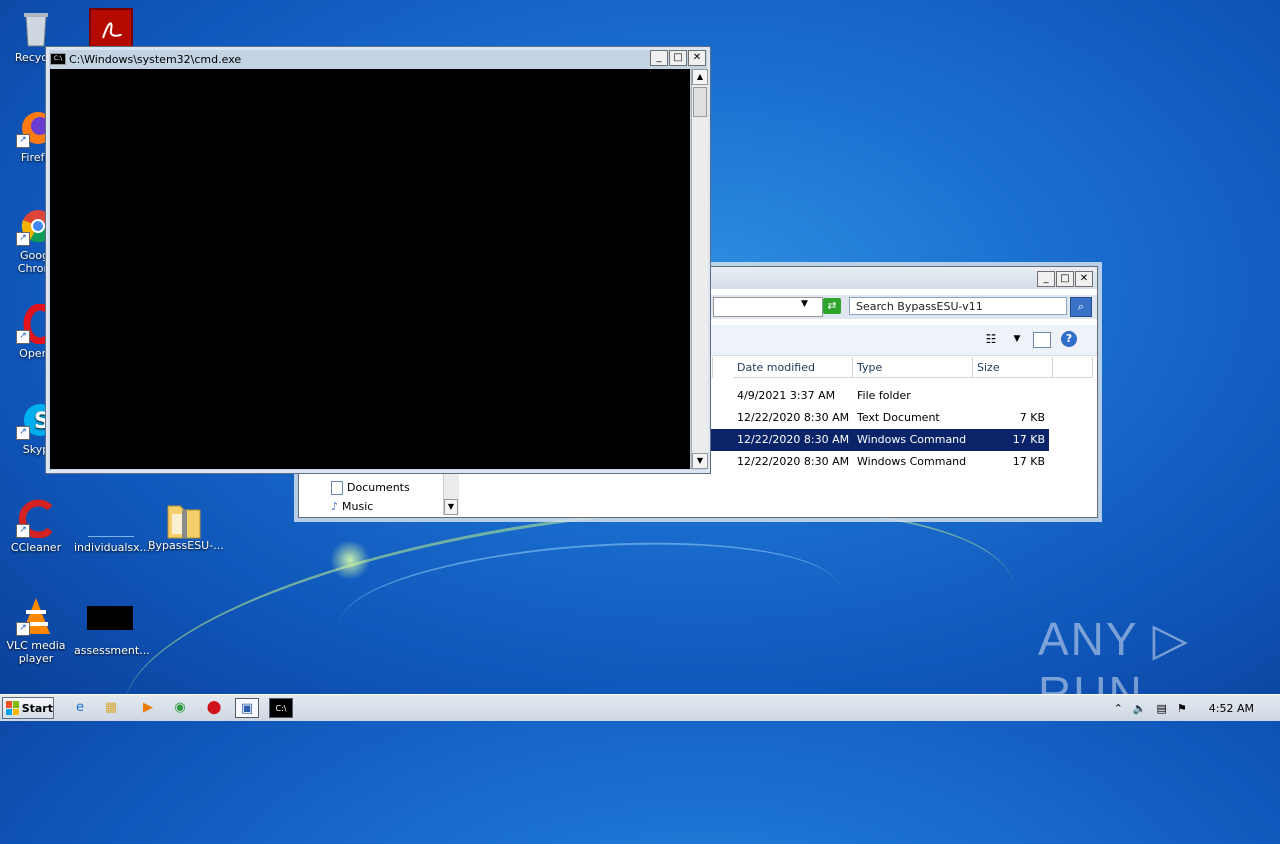 The width and height of the screenshot is (1280, 844). I want to click on start-button: Start, so click(28, 708).